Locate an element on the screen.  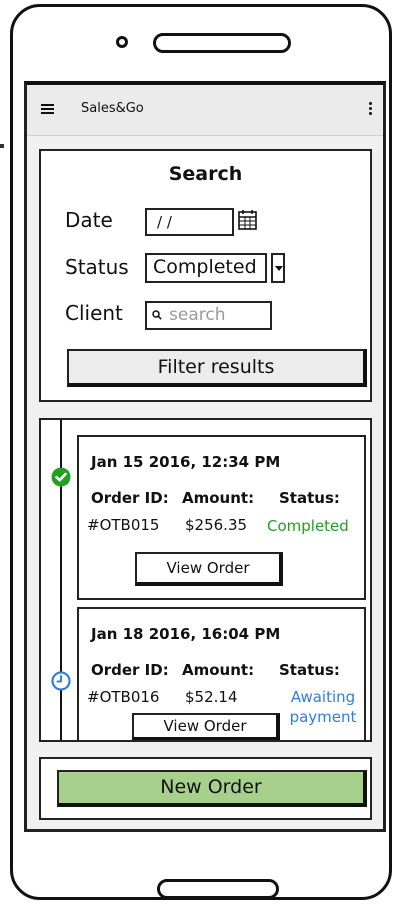
clock-icon is located at coordinates (61, 681).